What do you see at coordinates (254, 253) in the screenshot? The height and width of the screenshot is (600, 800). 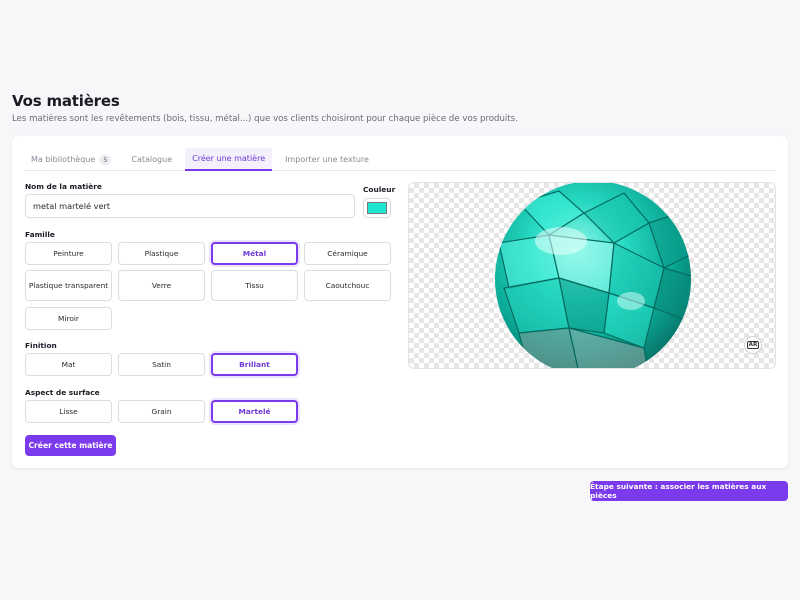 I see `family-option-metal: Métal` at bounding box center [254, 253].